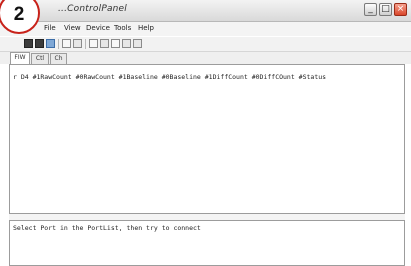 Image resolution: width=411 pixels, height=266 pixels. What do you see at coordinates (66, 43) in the screenshot?
I see `refresh-icon` at bounding box center [66, 43].